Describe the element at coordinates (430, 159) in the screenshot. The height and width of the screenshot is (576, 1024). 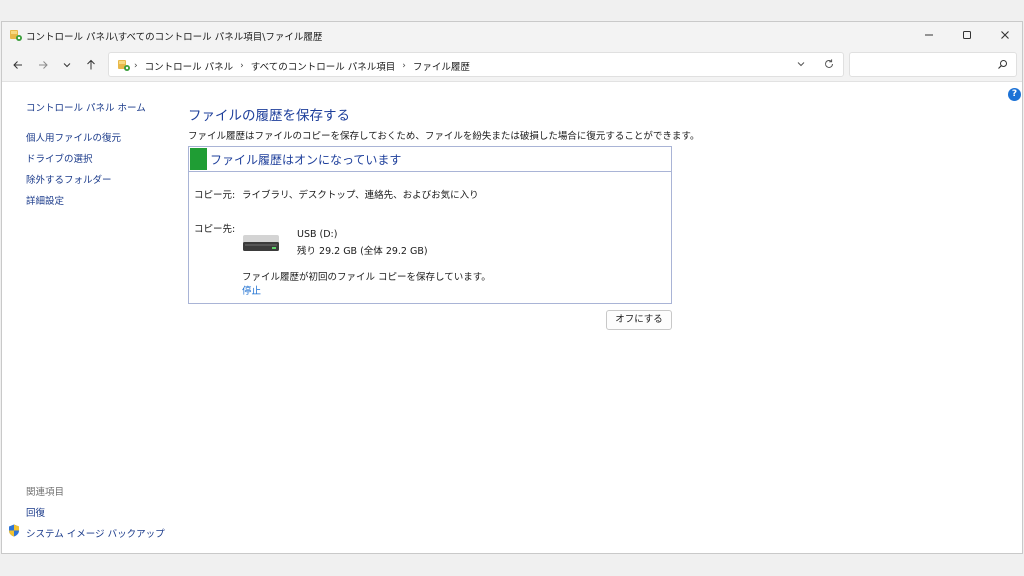
I see `status-header: ファイル履歴はオンになっています` at that location.